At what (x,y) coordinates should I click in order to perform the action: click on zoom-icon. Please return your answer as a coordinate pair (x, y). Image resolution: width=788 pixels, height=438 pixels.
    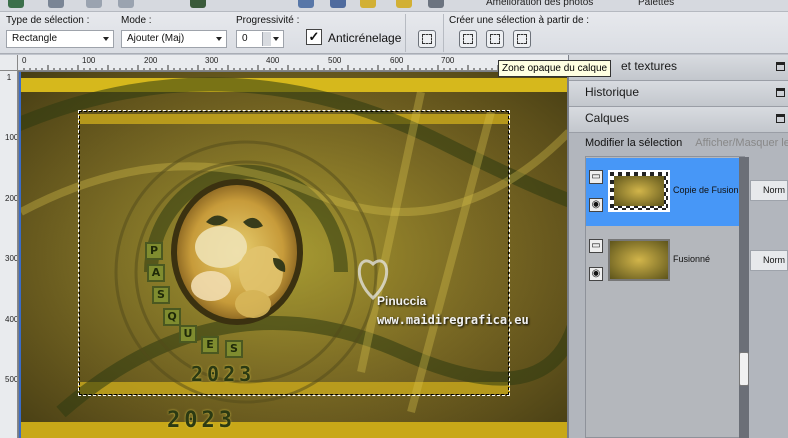
    Looking at the image, I should click on (368, 4).